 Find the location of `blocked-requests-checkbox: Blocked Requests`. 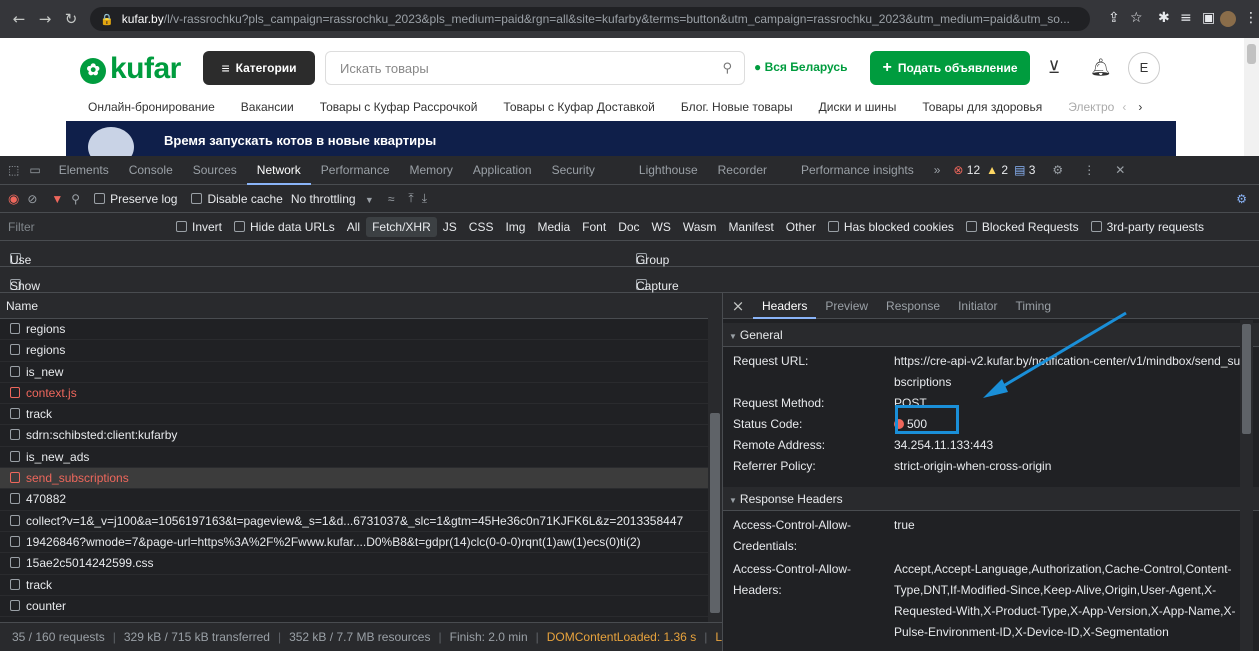

blocked-requests-checkbox: Blocked Requests is located at coordinates (1022, 227).